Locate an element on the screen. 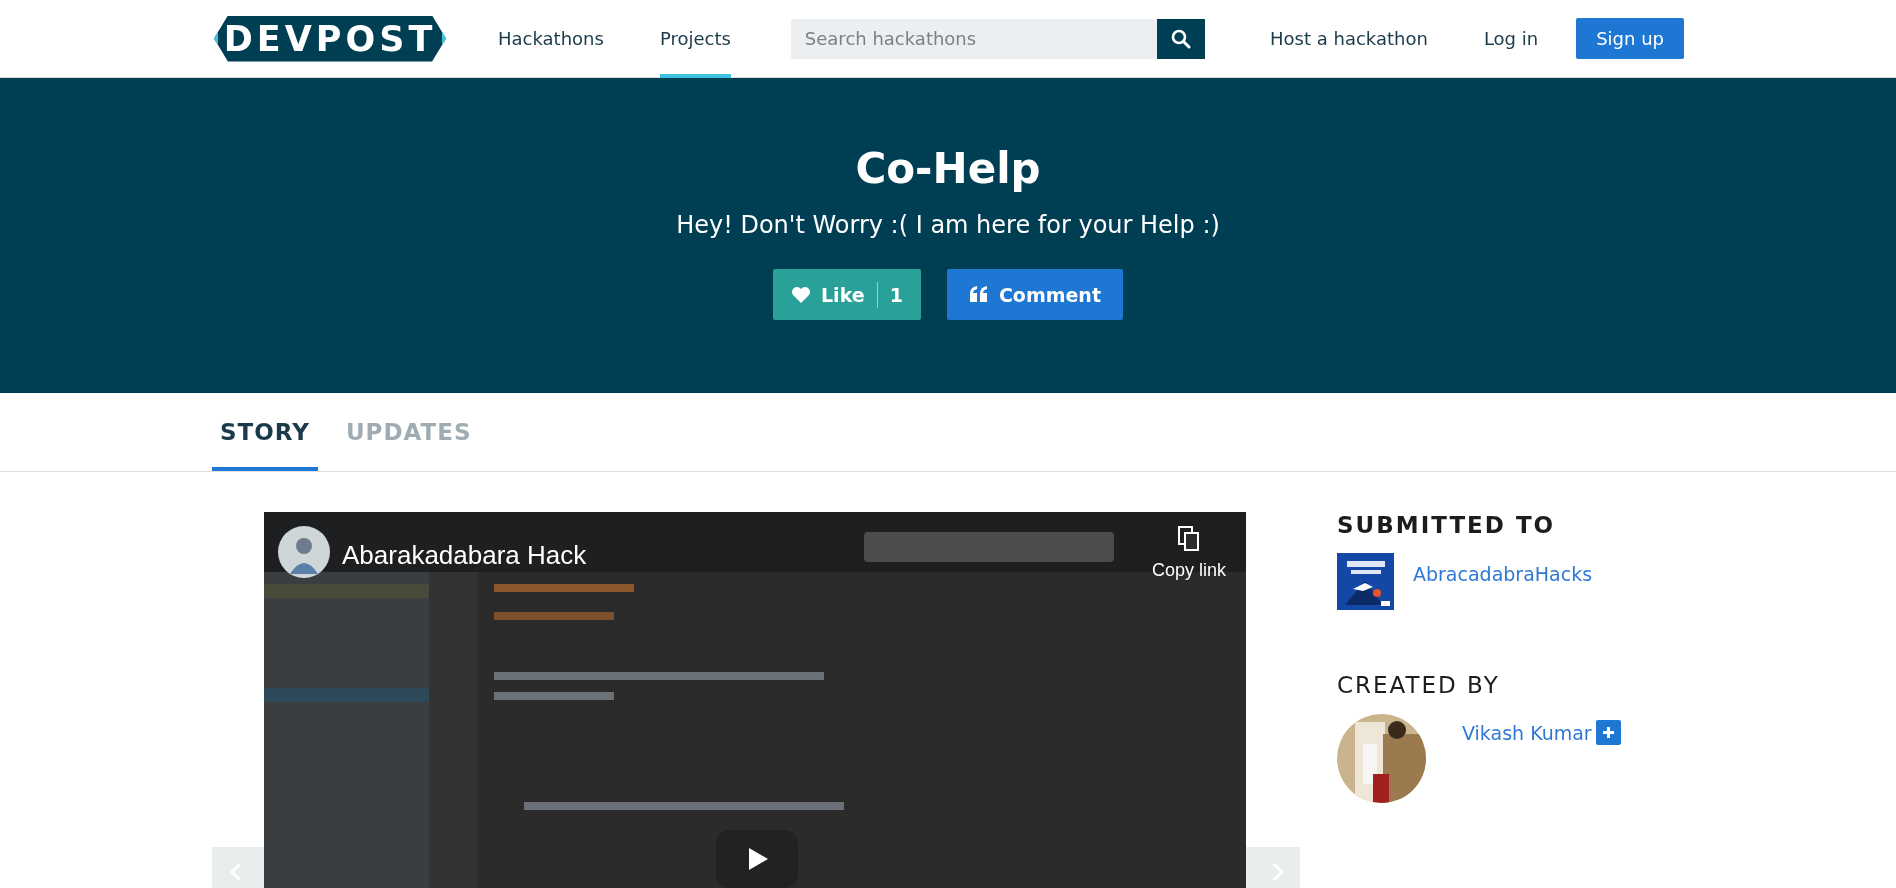 The height and width of the screenshot is (888, 1896). header-link: Host a hackathon is located at coordinates (1349, 38).